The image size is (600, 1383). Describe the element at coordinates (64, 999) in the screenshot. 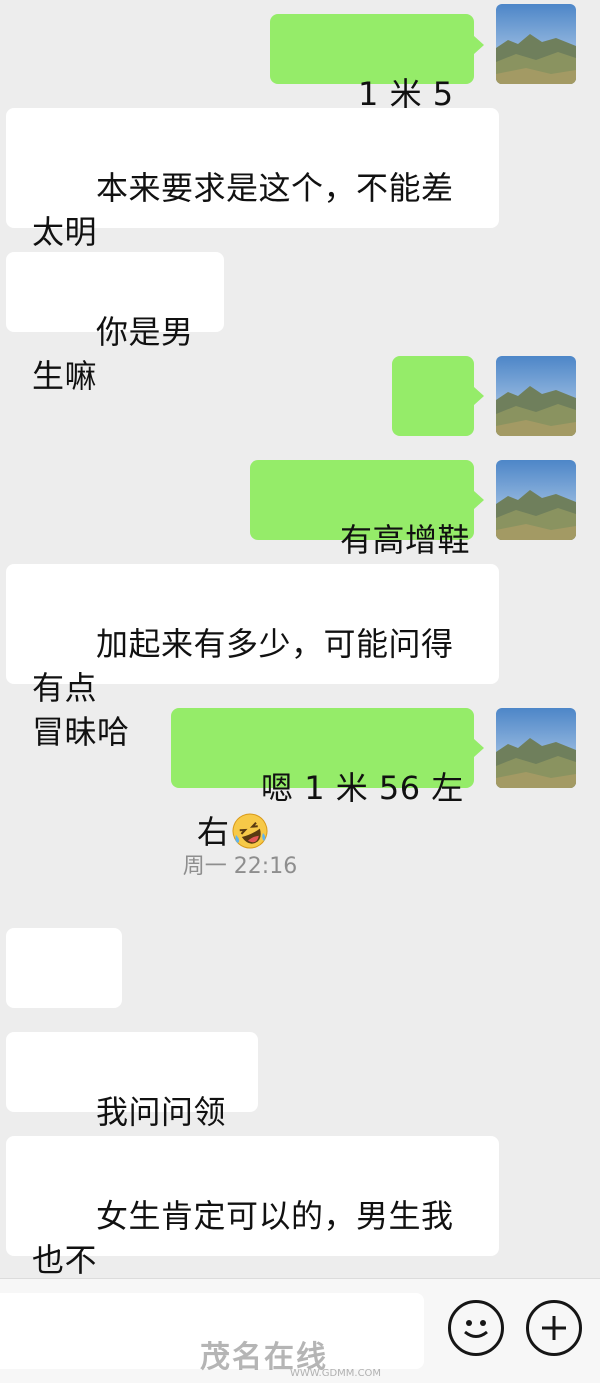

I see `message-bubble: 收到` at that location.